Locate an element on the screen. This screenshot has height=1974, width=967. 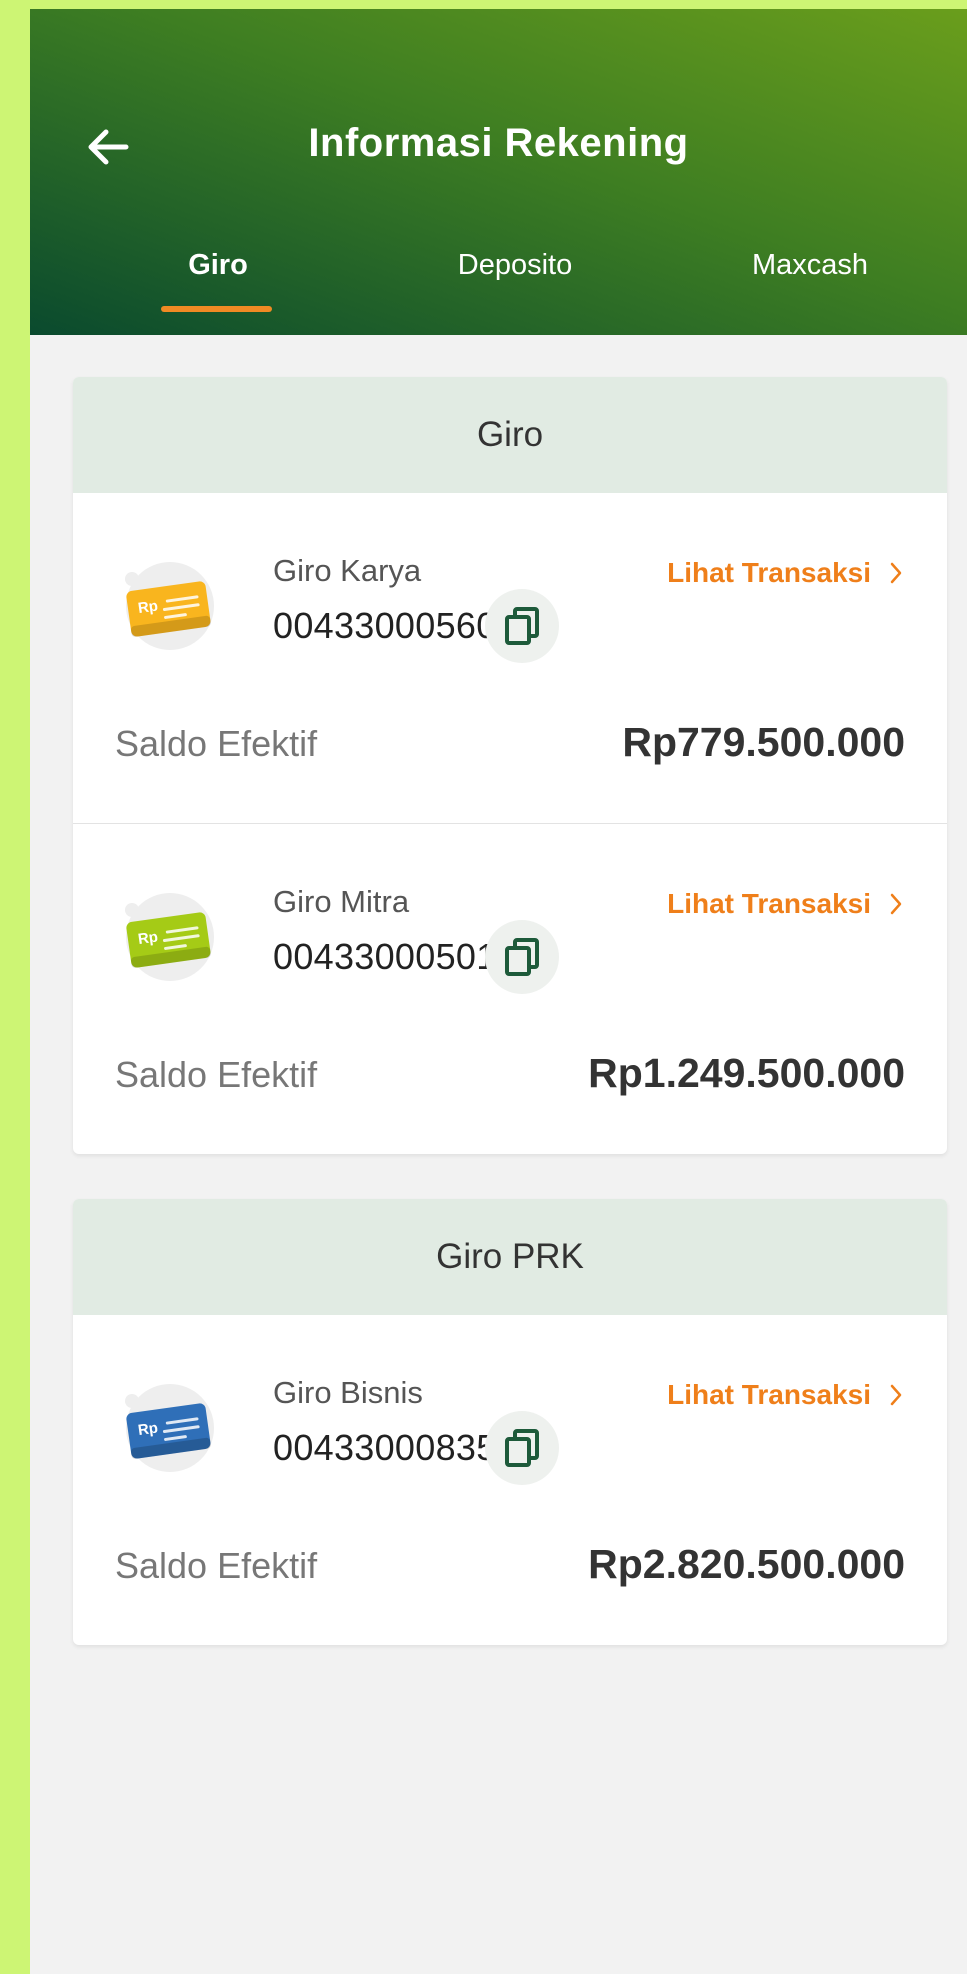
account-number: 00433000501 is located at coordinates (385, 956).